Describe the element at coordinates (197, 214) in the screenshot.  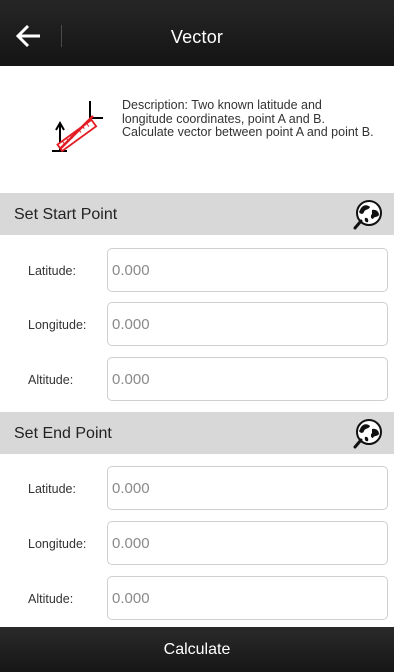
I see `start-point-header: Set Start Point` at that location.